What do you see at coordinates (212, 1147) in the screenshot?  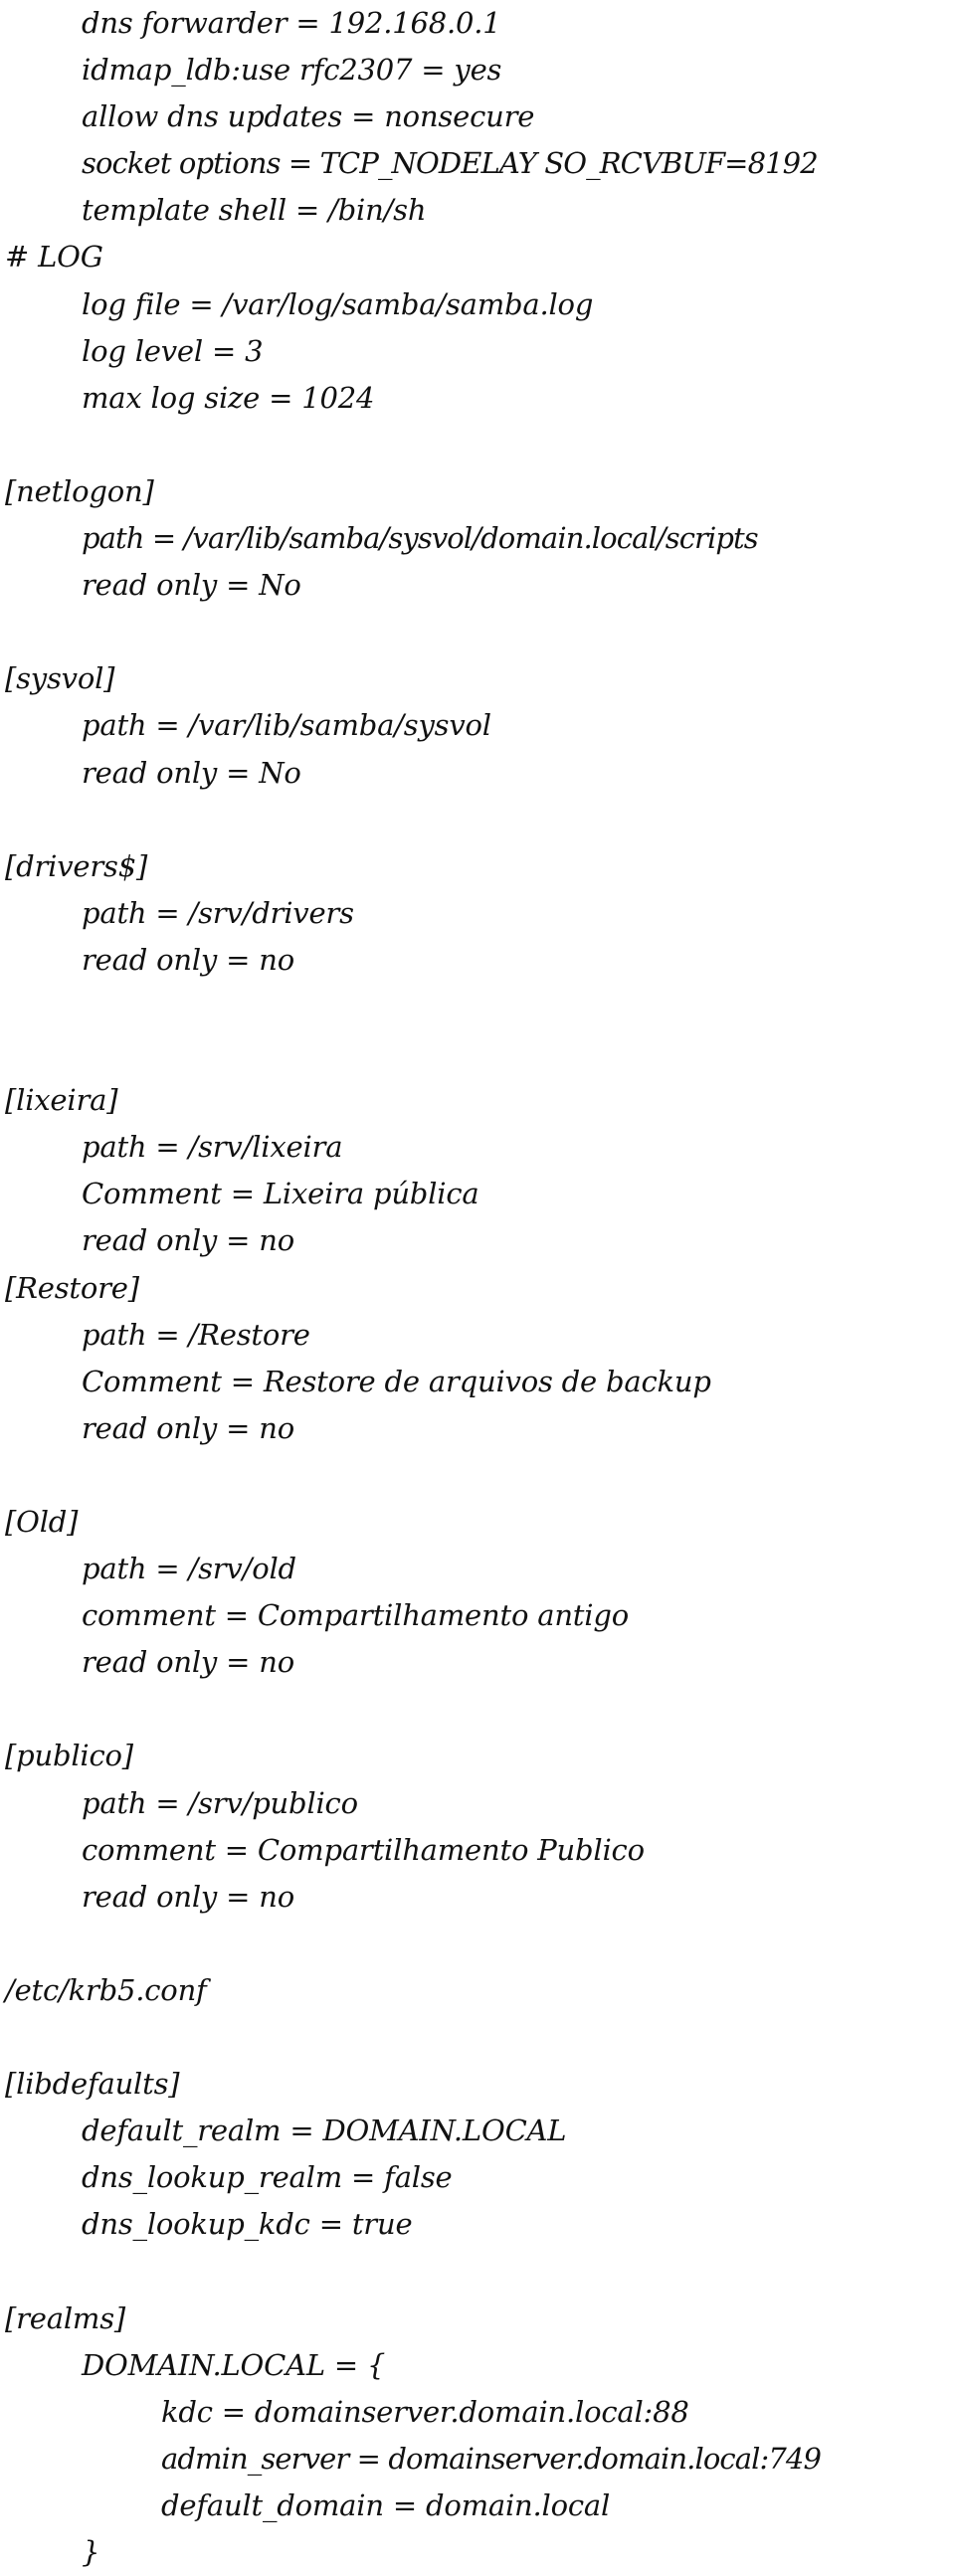 I see `config-line: path = /srv/lixeira` at bounding box center [212, 1147].